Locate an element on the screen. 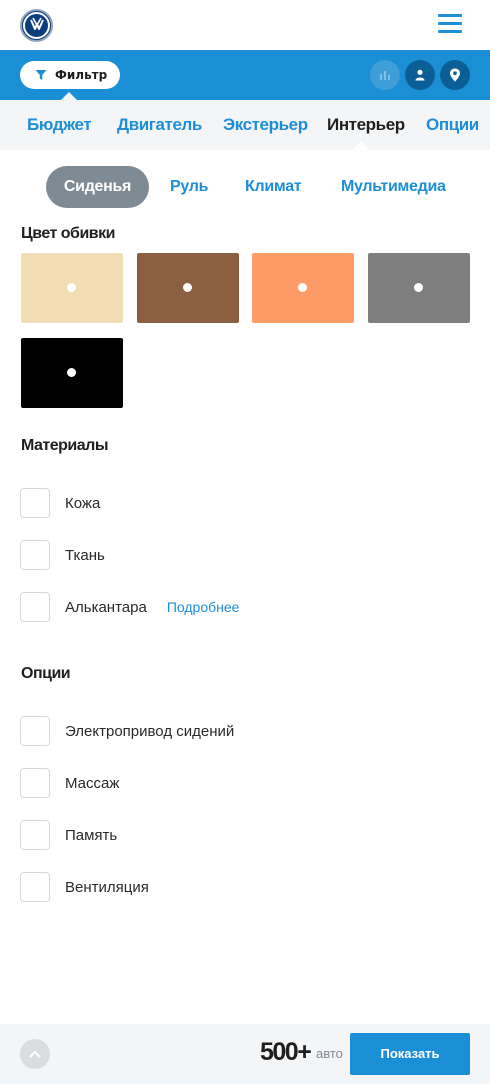 This screenshot has width=490, height=1084. checkbox-label: Электропривод сидений is located at coordinates (150, 731).